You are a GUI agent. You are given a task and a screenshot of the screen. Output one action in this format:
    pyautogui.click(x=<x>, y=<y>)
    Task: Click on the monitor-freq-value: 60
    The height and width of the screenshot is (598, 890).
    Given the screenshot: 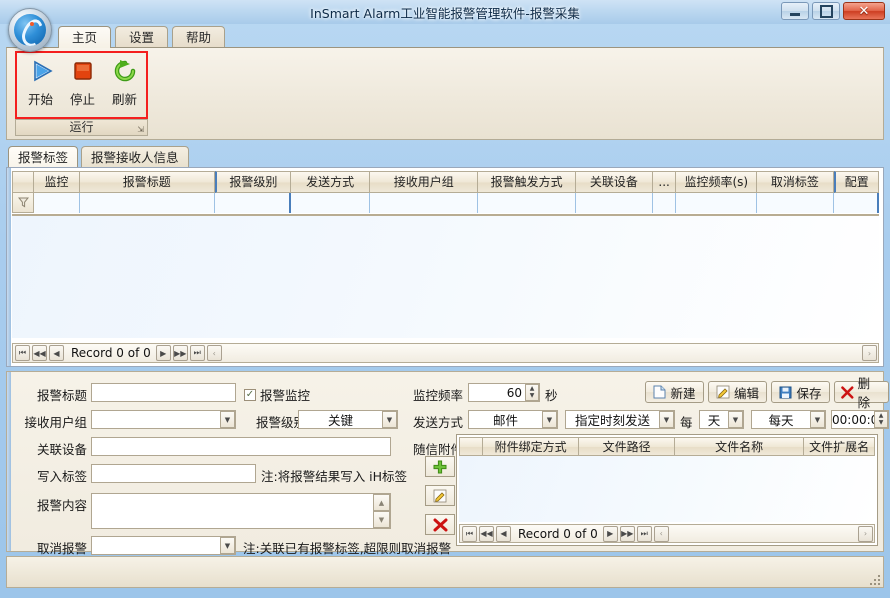 What is the action you would take?
    pyautogui.click(x=514, y=392)
    